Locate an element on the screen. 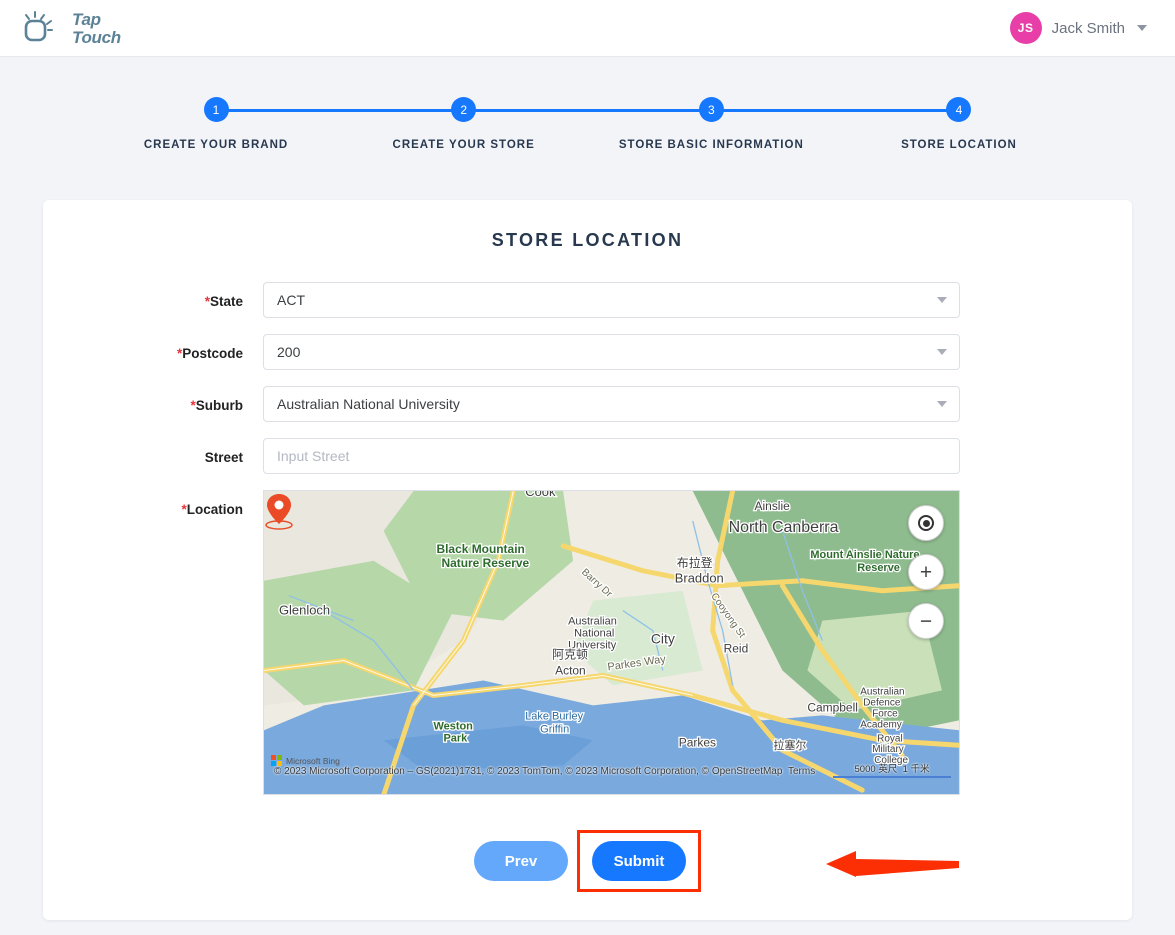 The image size is (1175, 935). input-placeholder: Input Street is located at coordinates (313, 456).